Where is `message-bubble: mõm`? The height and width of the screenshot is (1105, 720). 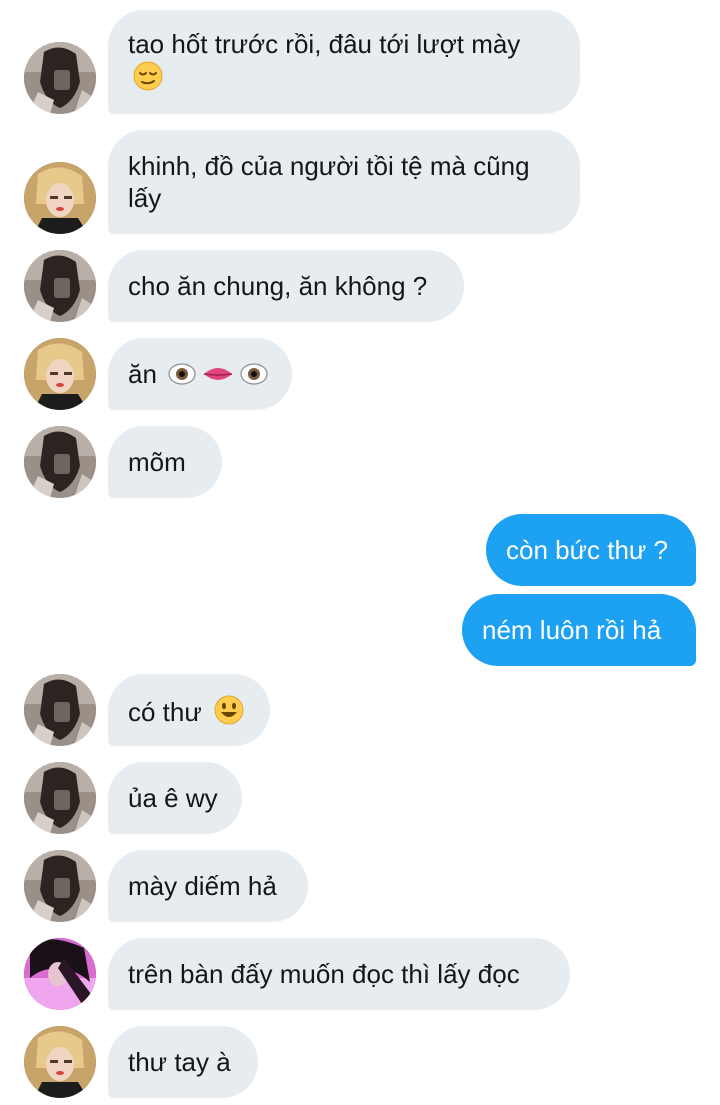
message-bubble: mõm is located at coordinates (165, 462).